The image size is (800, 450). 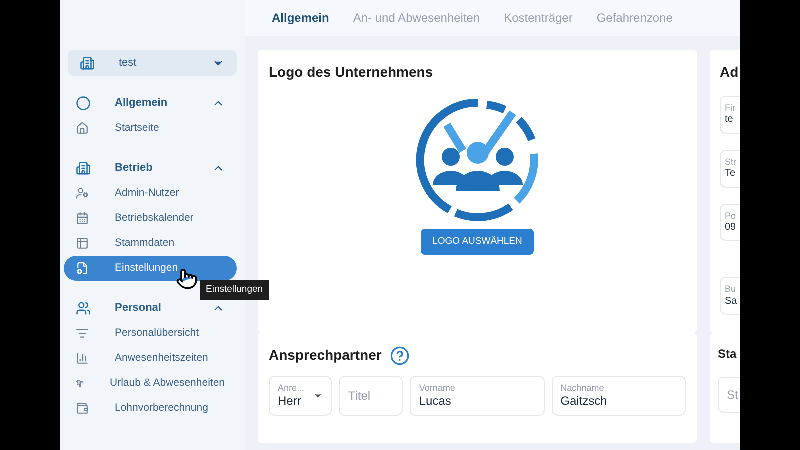 What do you see at coordinates (730, 223) in the screenshot?
I see `input-field: Po 09` at bounding box center [730, 223].